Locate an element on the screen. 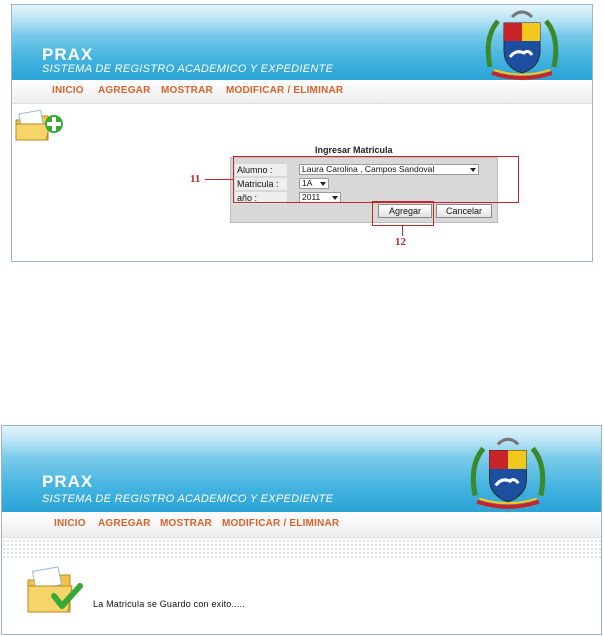 Image resolution: width=604 pixels, height=636 pixels. callout-button-number: 12 is located at coordinates (400, 242).